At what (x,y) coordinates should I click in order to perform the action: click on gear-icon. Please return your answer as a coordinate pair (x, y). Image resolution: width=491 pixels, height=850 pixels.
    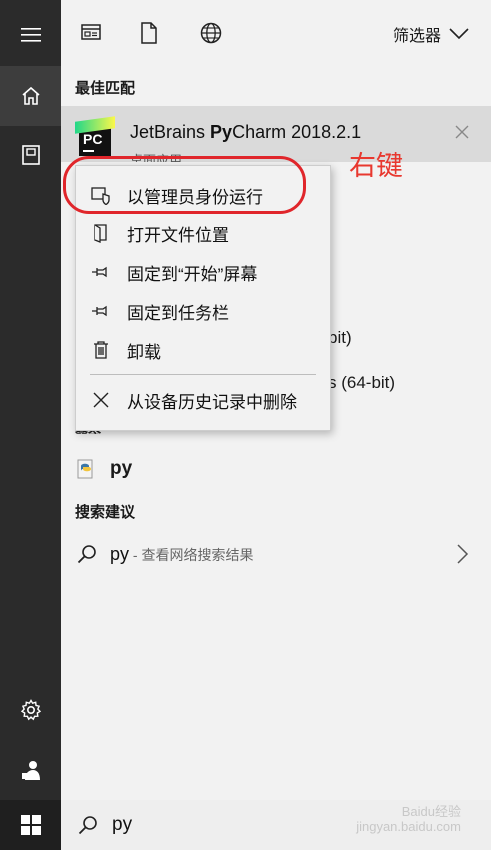
    Looking at the image, I should click on (30, 710).